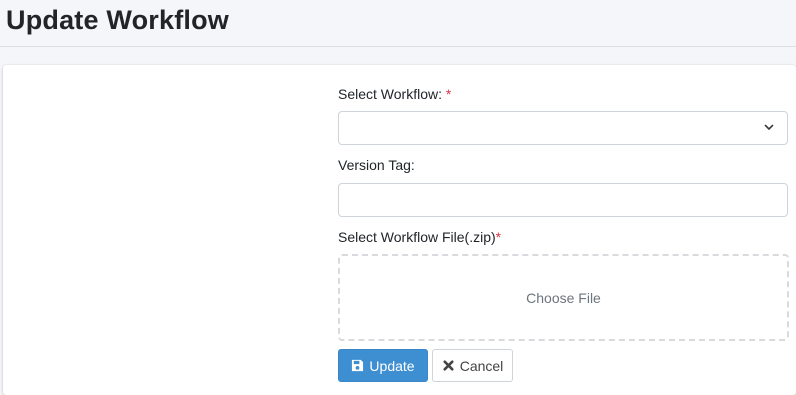  What do you see at coordinates (448, 94) in the screenshot?
I see `workflow-required-marker: *` at bounding box center [448, 94].